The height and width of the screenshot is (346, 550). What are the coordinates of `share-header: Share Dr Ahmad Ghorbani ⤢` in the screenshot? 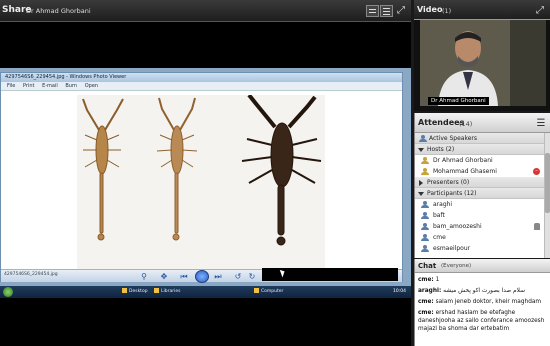 It's located at (205, 11).